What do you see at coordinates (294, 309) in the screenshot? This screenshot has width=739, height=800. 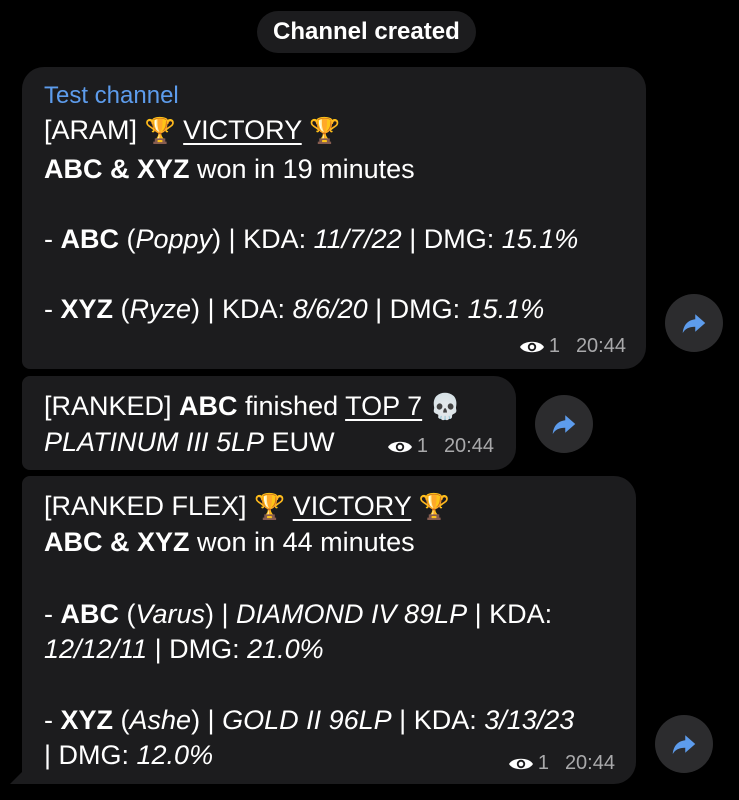 I see `player-line-xyz: - XYZ (Ryze) | KDA: 8/6/20 | DMG: 15.1%` at bounding box center [294, 309].